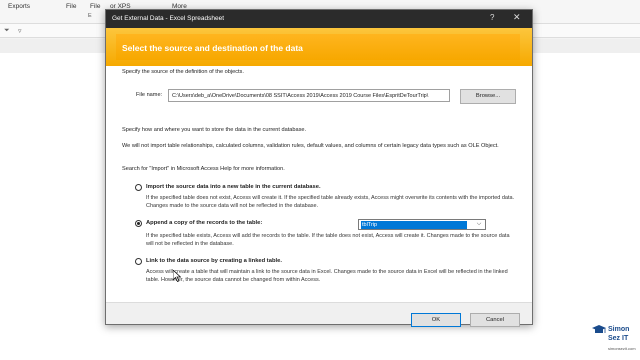  What do you see at coordinates (599, 329) in the screenshot?
I see `graduation-cap-icon` at bounding box center [599, 329].